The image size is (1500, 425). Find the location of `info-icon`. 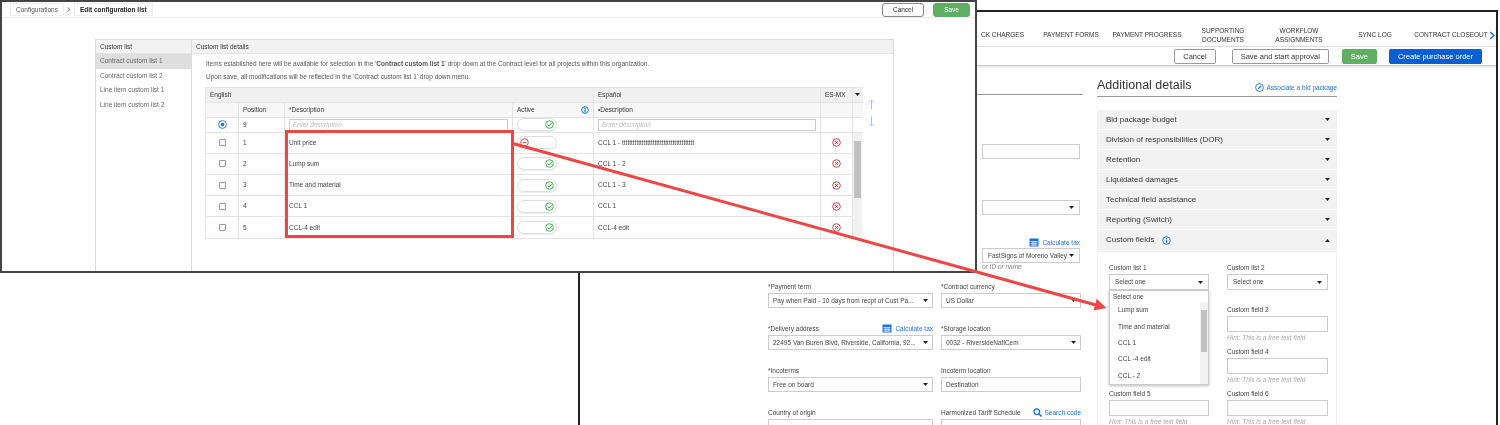

info-icon is located at coordinates (585, 109).